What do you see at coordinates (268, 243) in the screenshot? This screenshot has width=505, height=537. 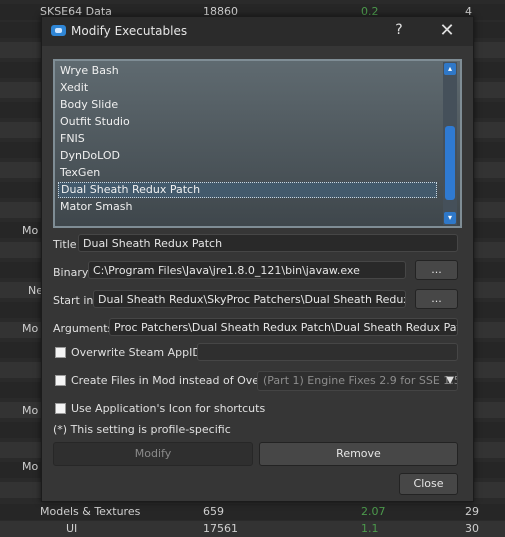 I see `title-field: Dual Sheath Redux Patch` at bounding box center [268, 243].